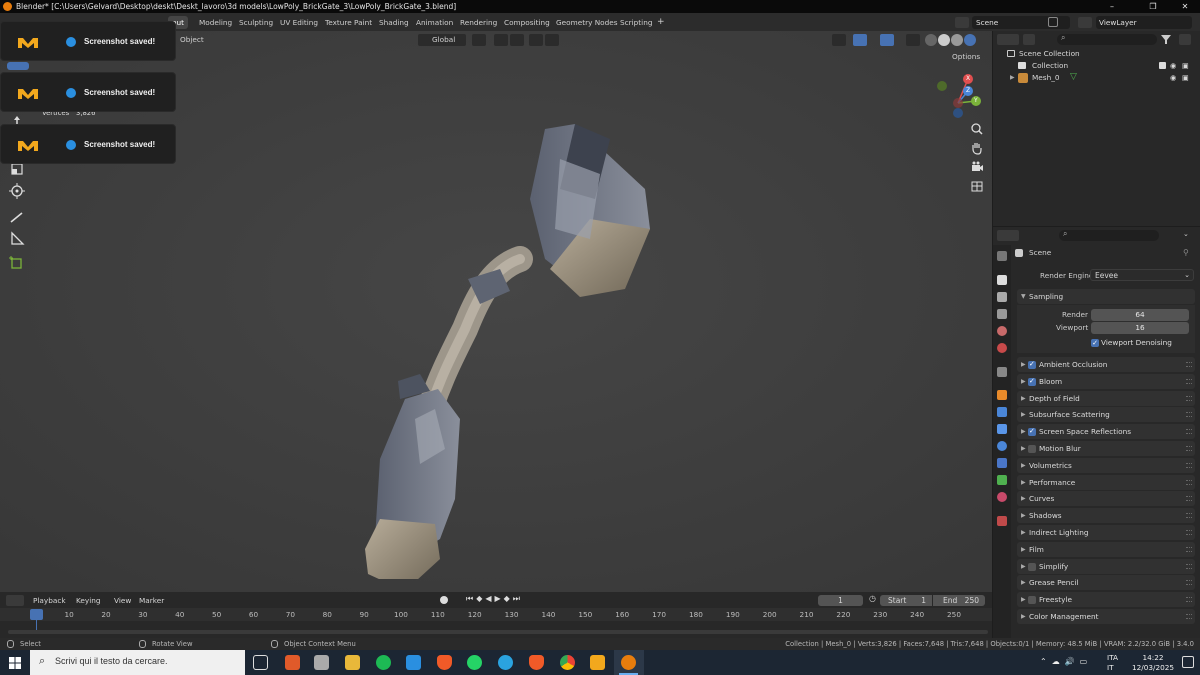 The image size is (1200, 675). Describe the element at coordinates (1112, 6) in the screenshot. I see `minimize-button: –` at that location.